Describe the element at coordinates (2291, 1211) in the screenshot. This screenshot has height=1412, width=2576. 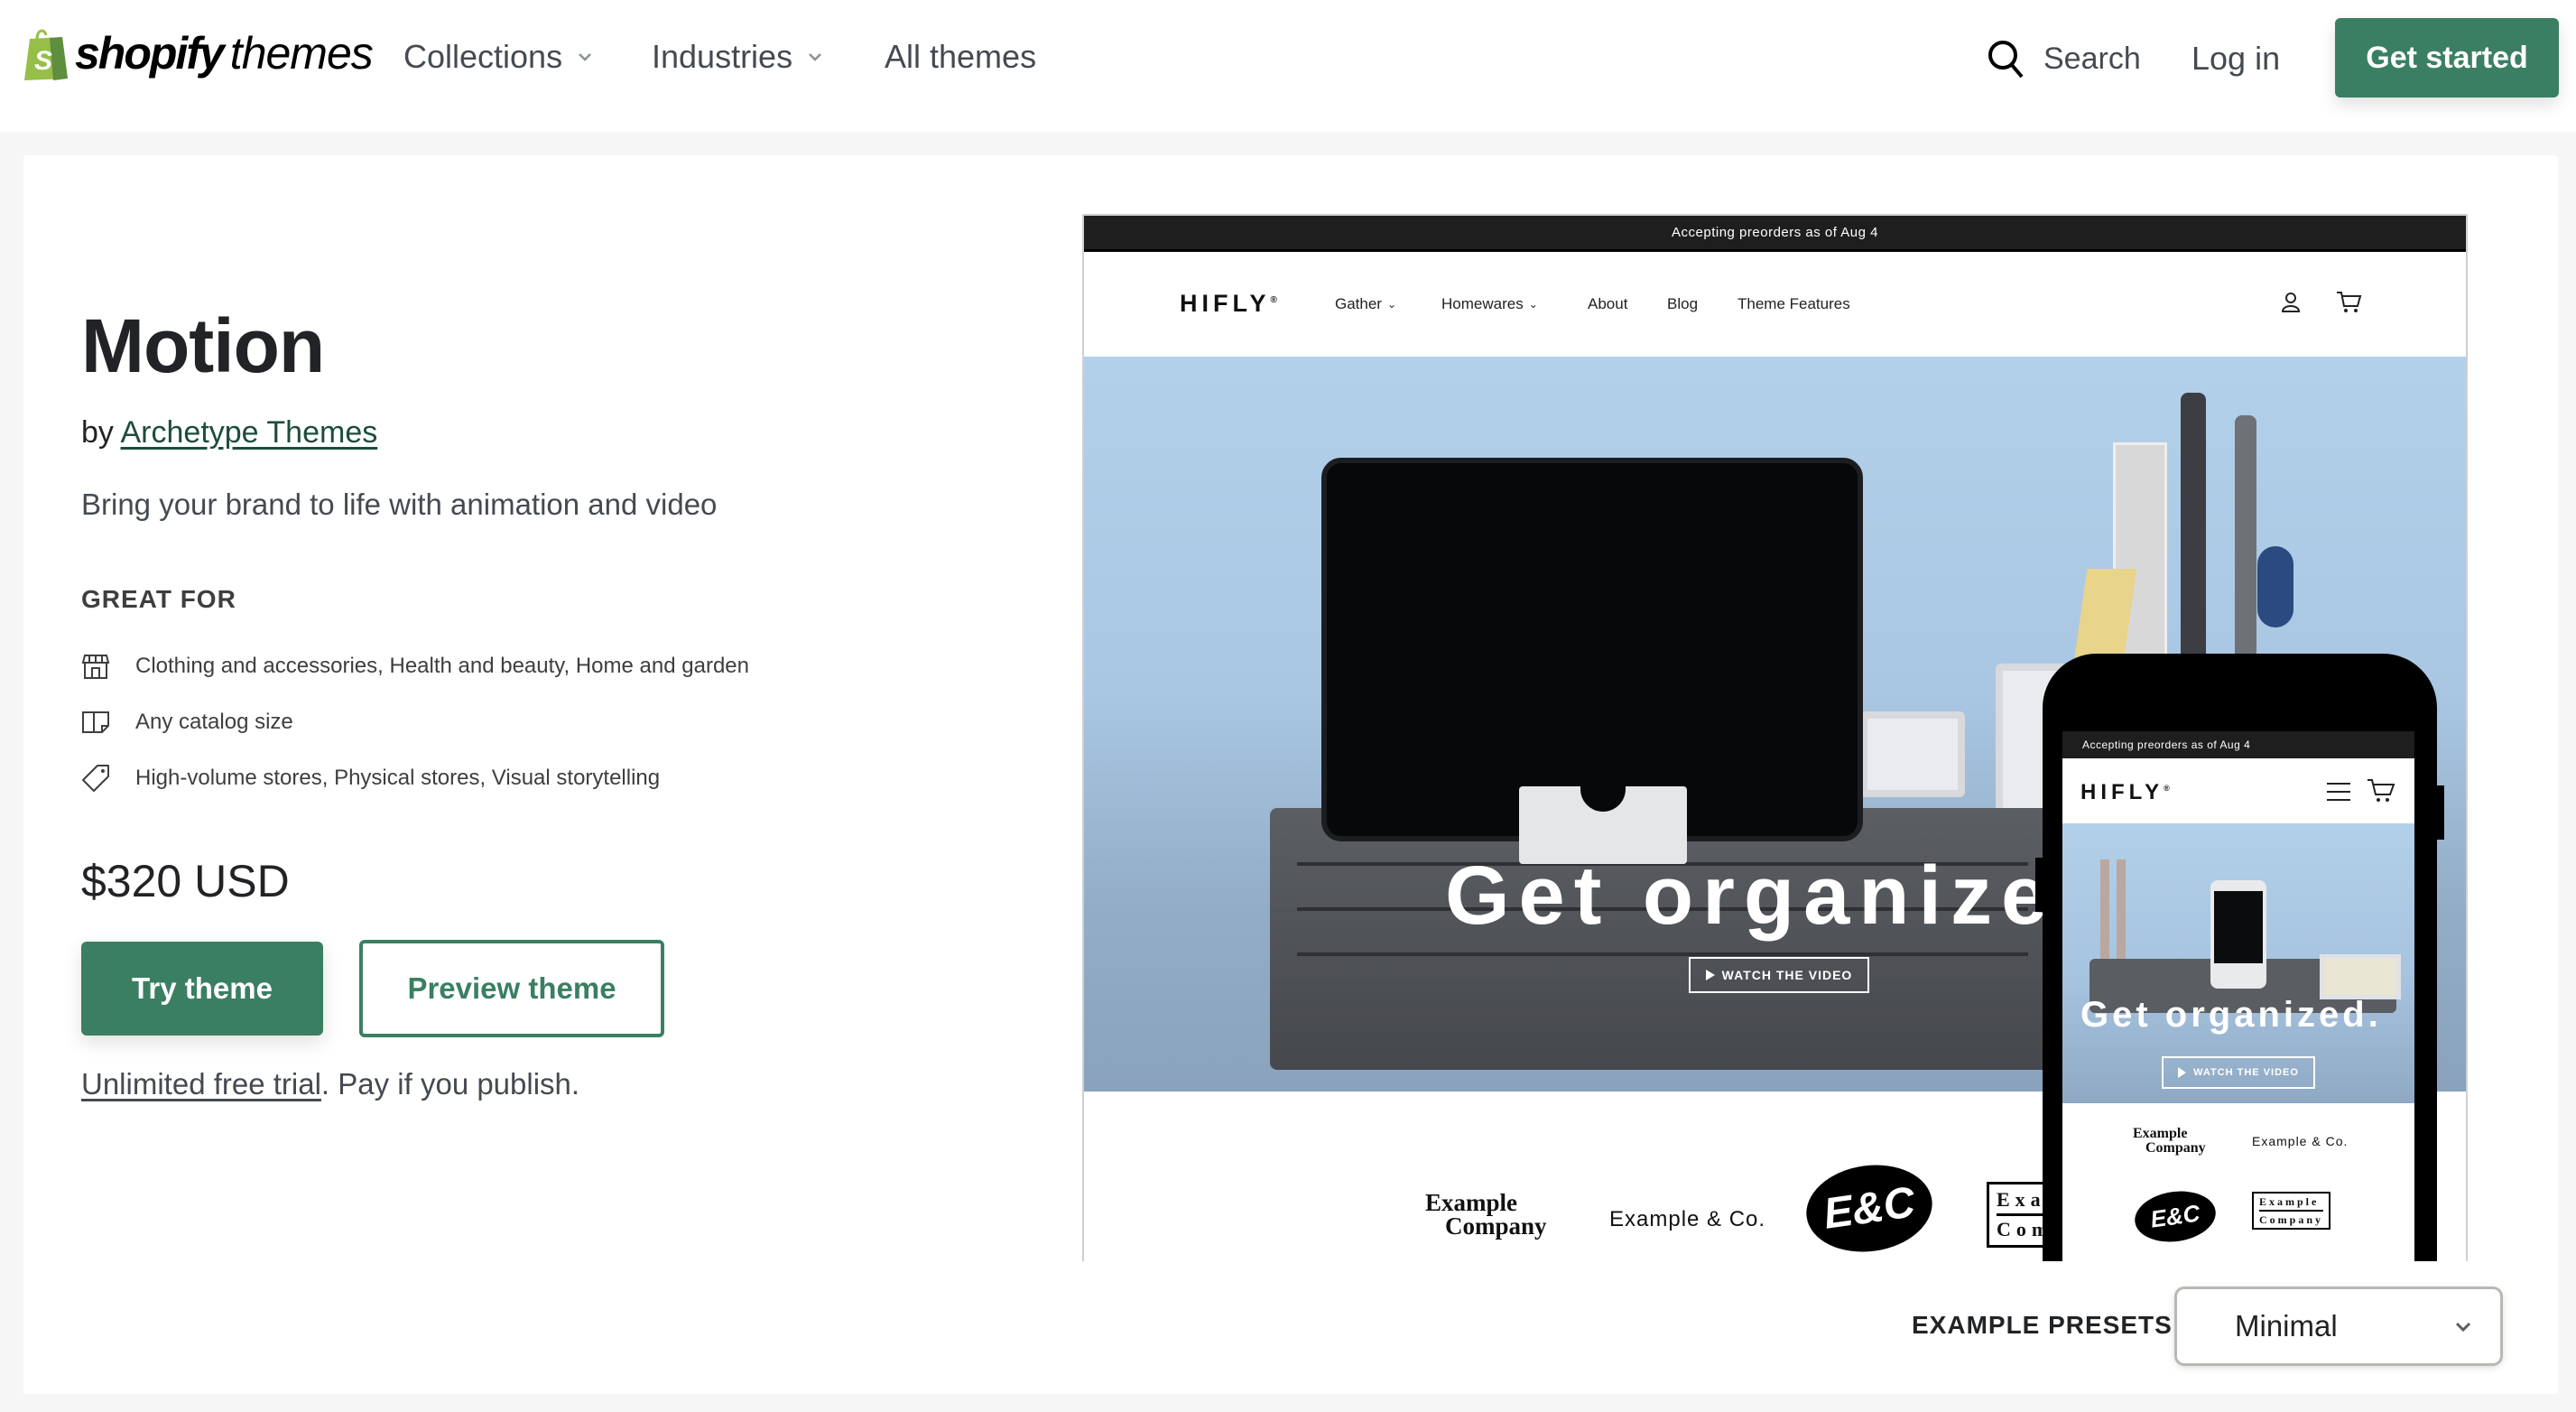
I see `brand-logo-boxed: Example Company` at that location.